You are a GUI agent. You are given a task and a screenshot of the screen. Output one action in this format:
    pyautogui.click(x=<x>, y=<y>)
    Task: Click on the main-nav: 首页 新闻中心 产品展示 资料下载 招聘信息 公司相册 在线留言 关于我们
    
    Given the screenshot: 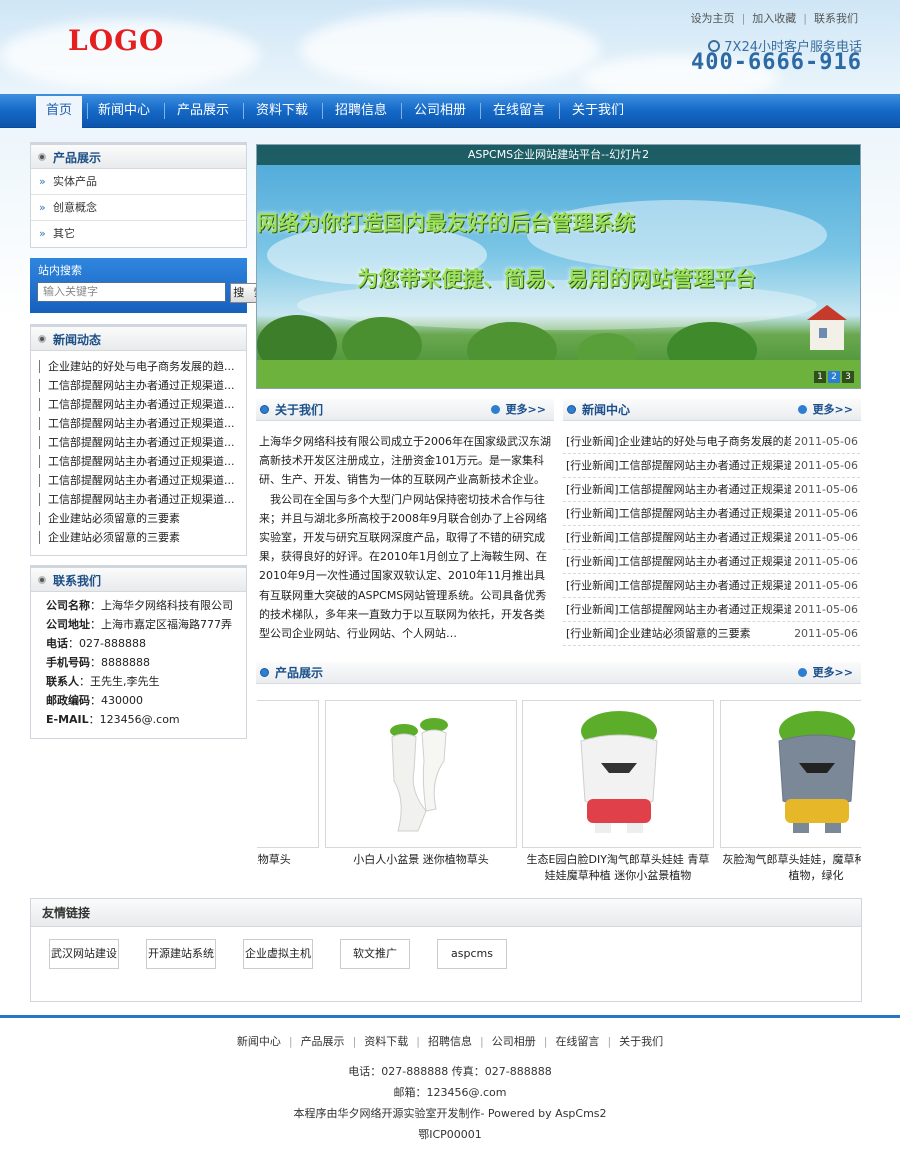 What is the action you would take?
    pyautogui.click(x=450, y=111)
    